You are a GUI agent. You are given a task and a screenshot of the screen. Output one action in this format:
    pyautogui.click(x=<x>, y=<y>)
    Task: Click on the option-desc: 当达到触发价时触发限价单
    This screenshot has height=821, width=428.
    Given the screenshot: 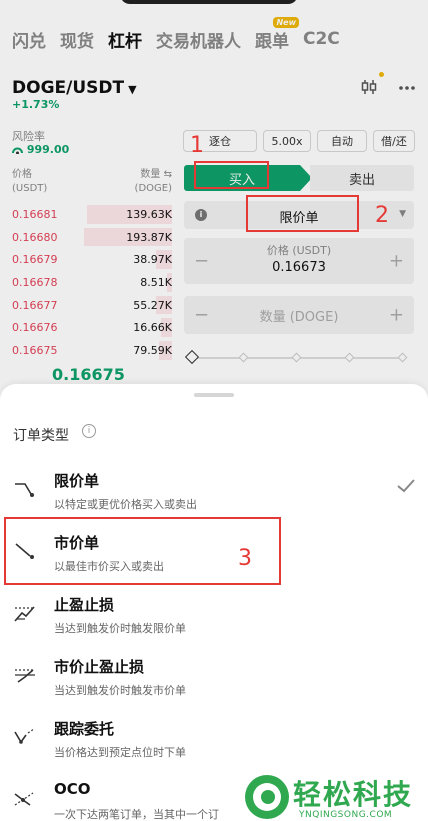 What is the action you would take?
    pyautogui.click(x=120, y=628)
    